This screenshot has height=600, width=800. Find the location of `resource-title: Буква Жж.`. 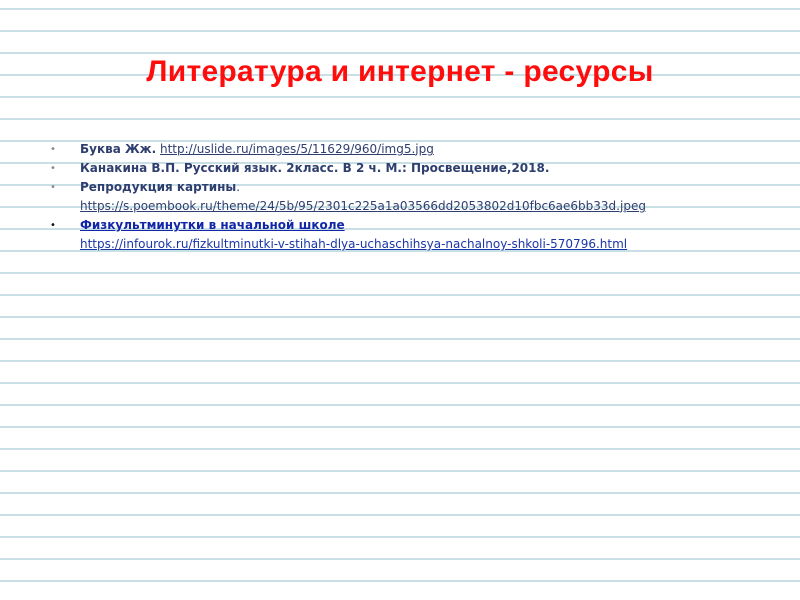

resource-title: Буква Жж. is located at coordinates (118, 149).